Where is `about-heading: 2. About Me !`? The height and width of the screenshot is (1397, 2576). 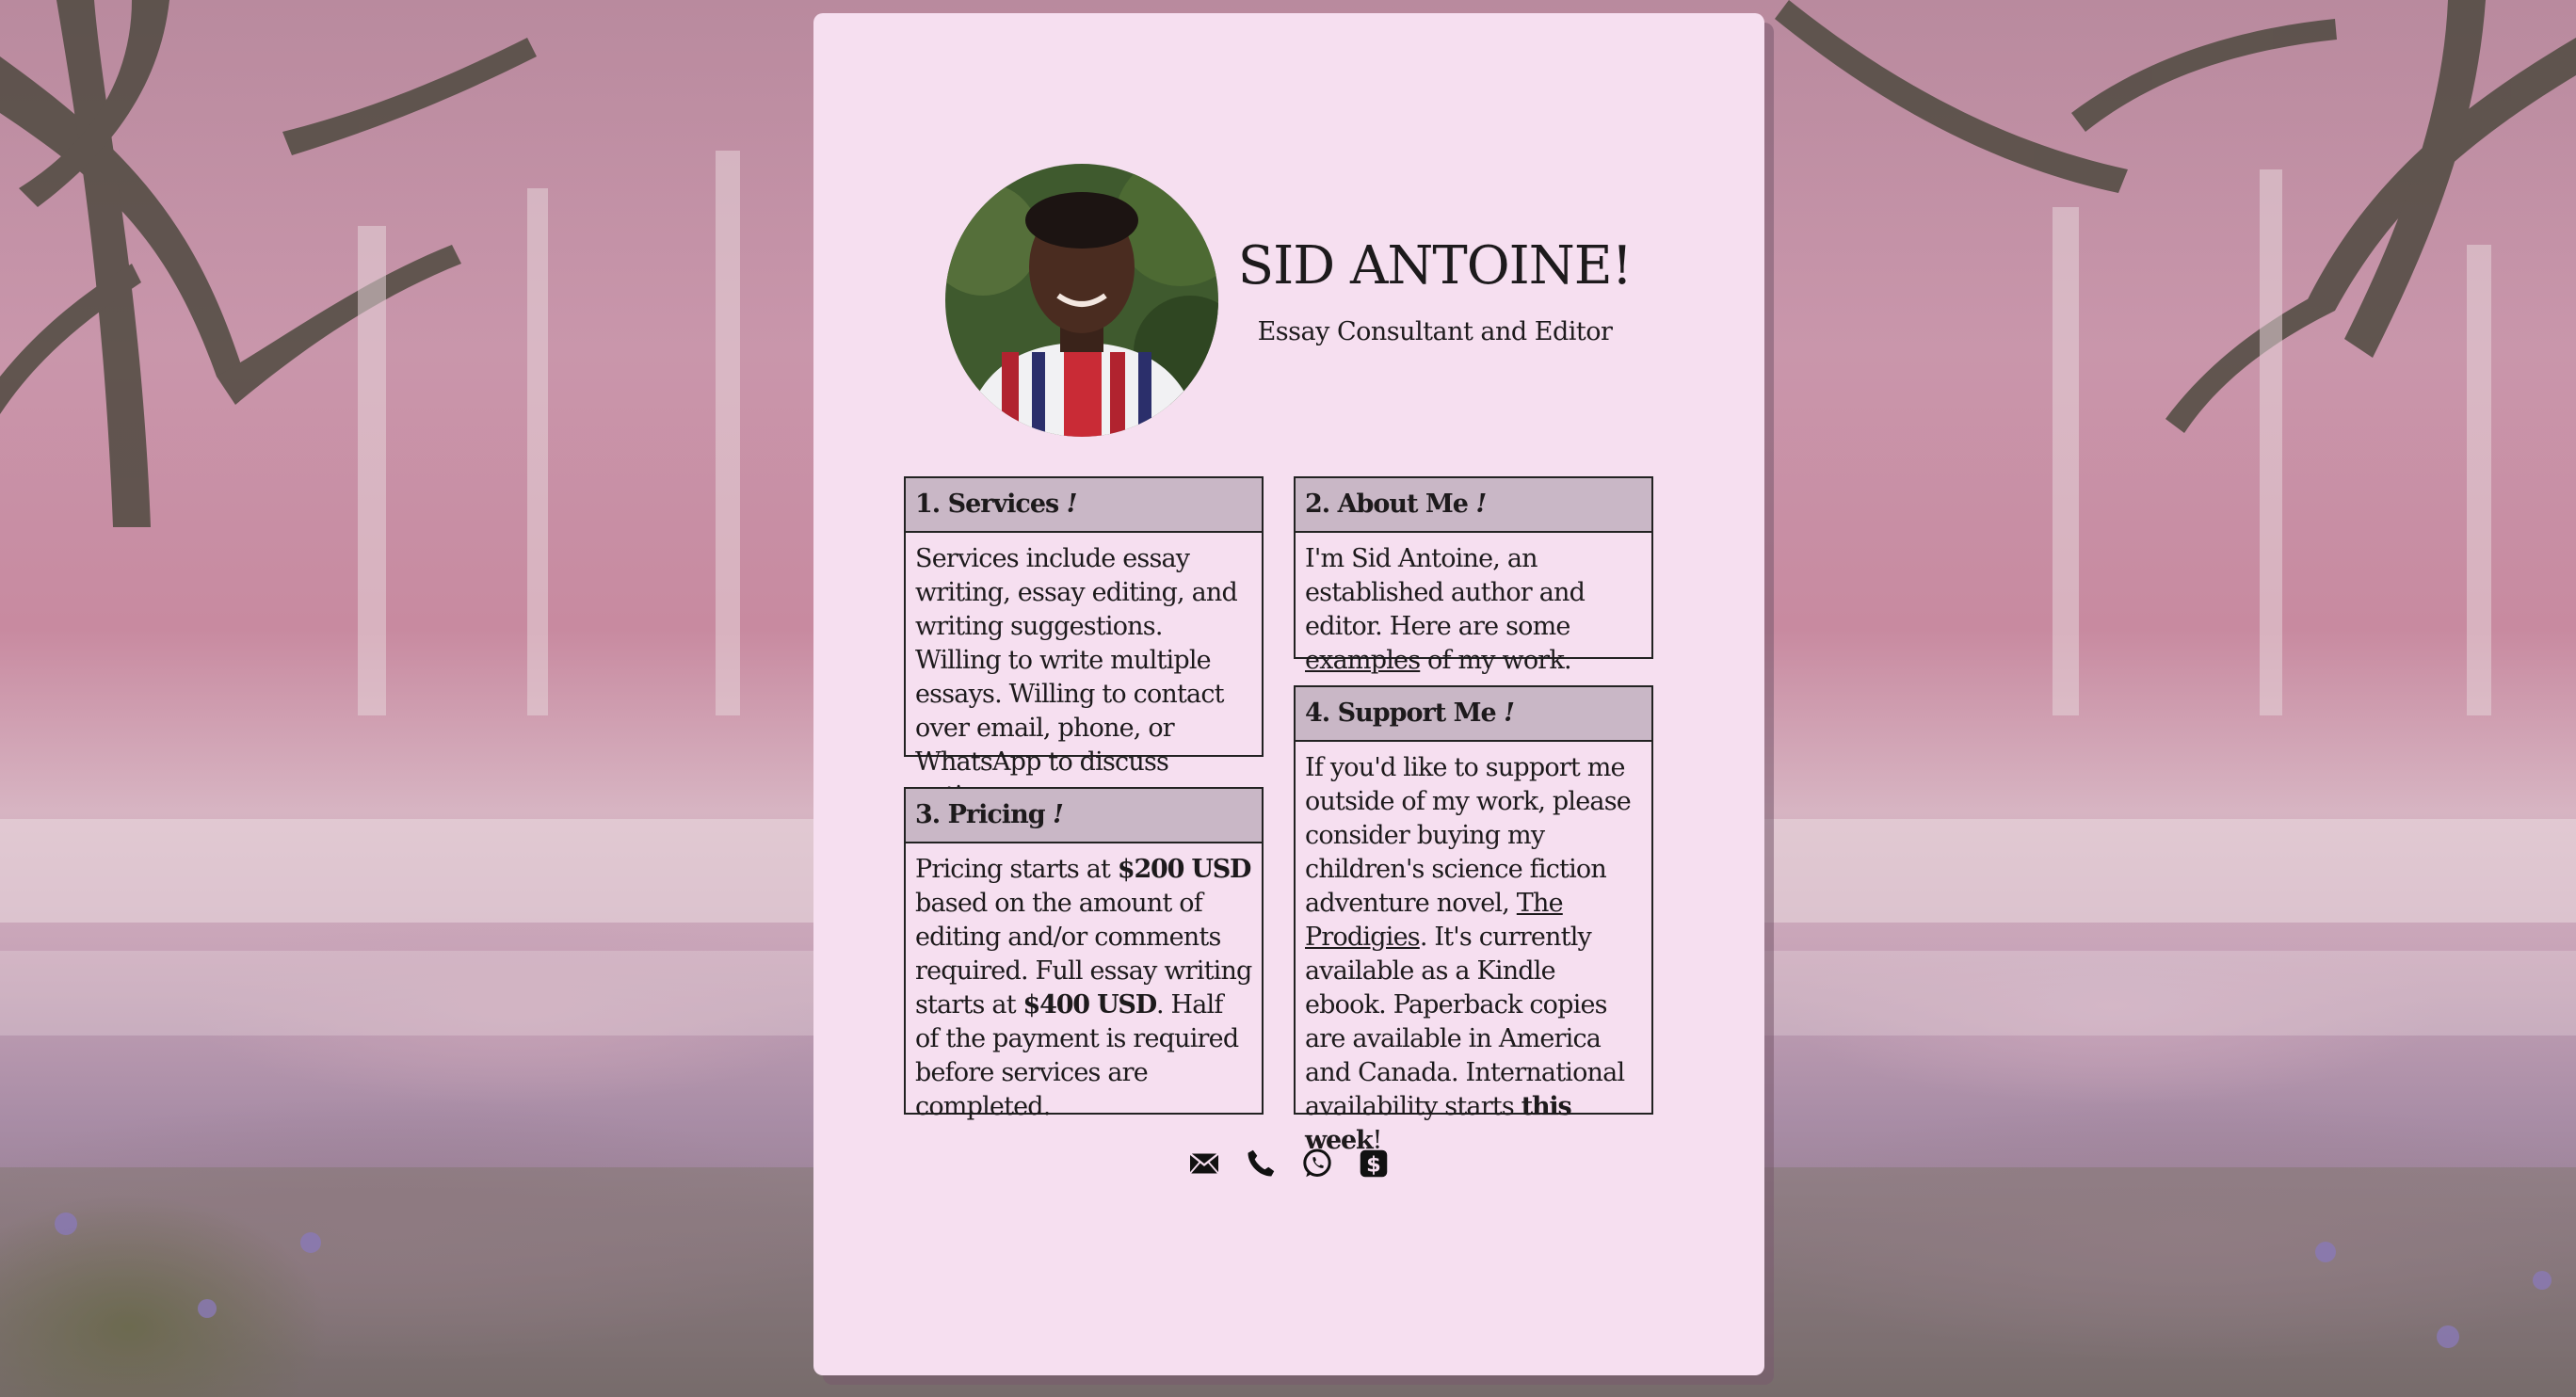
about-heading: 2. About Me ! is located at coordinates (1473, 505).